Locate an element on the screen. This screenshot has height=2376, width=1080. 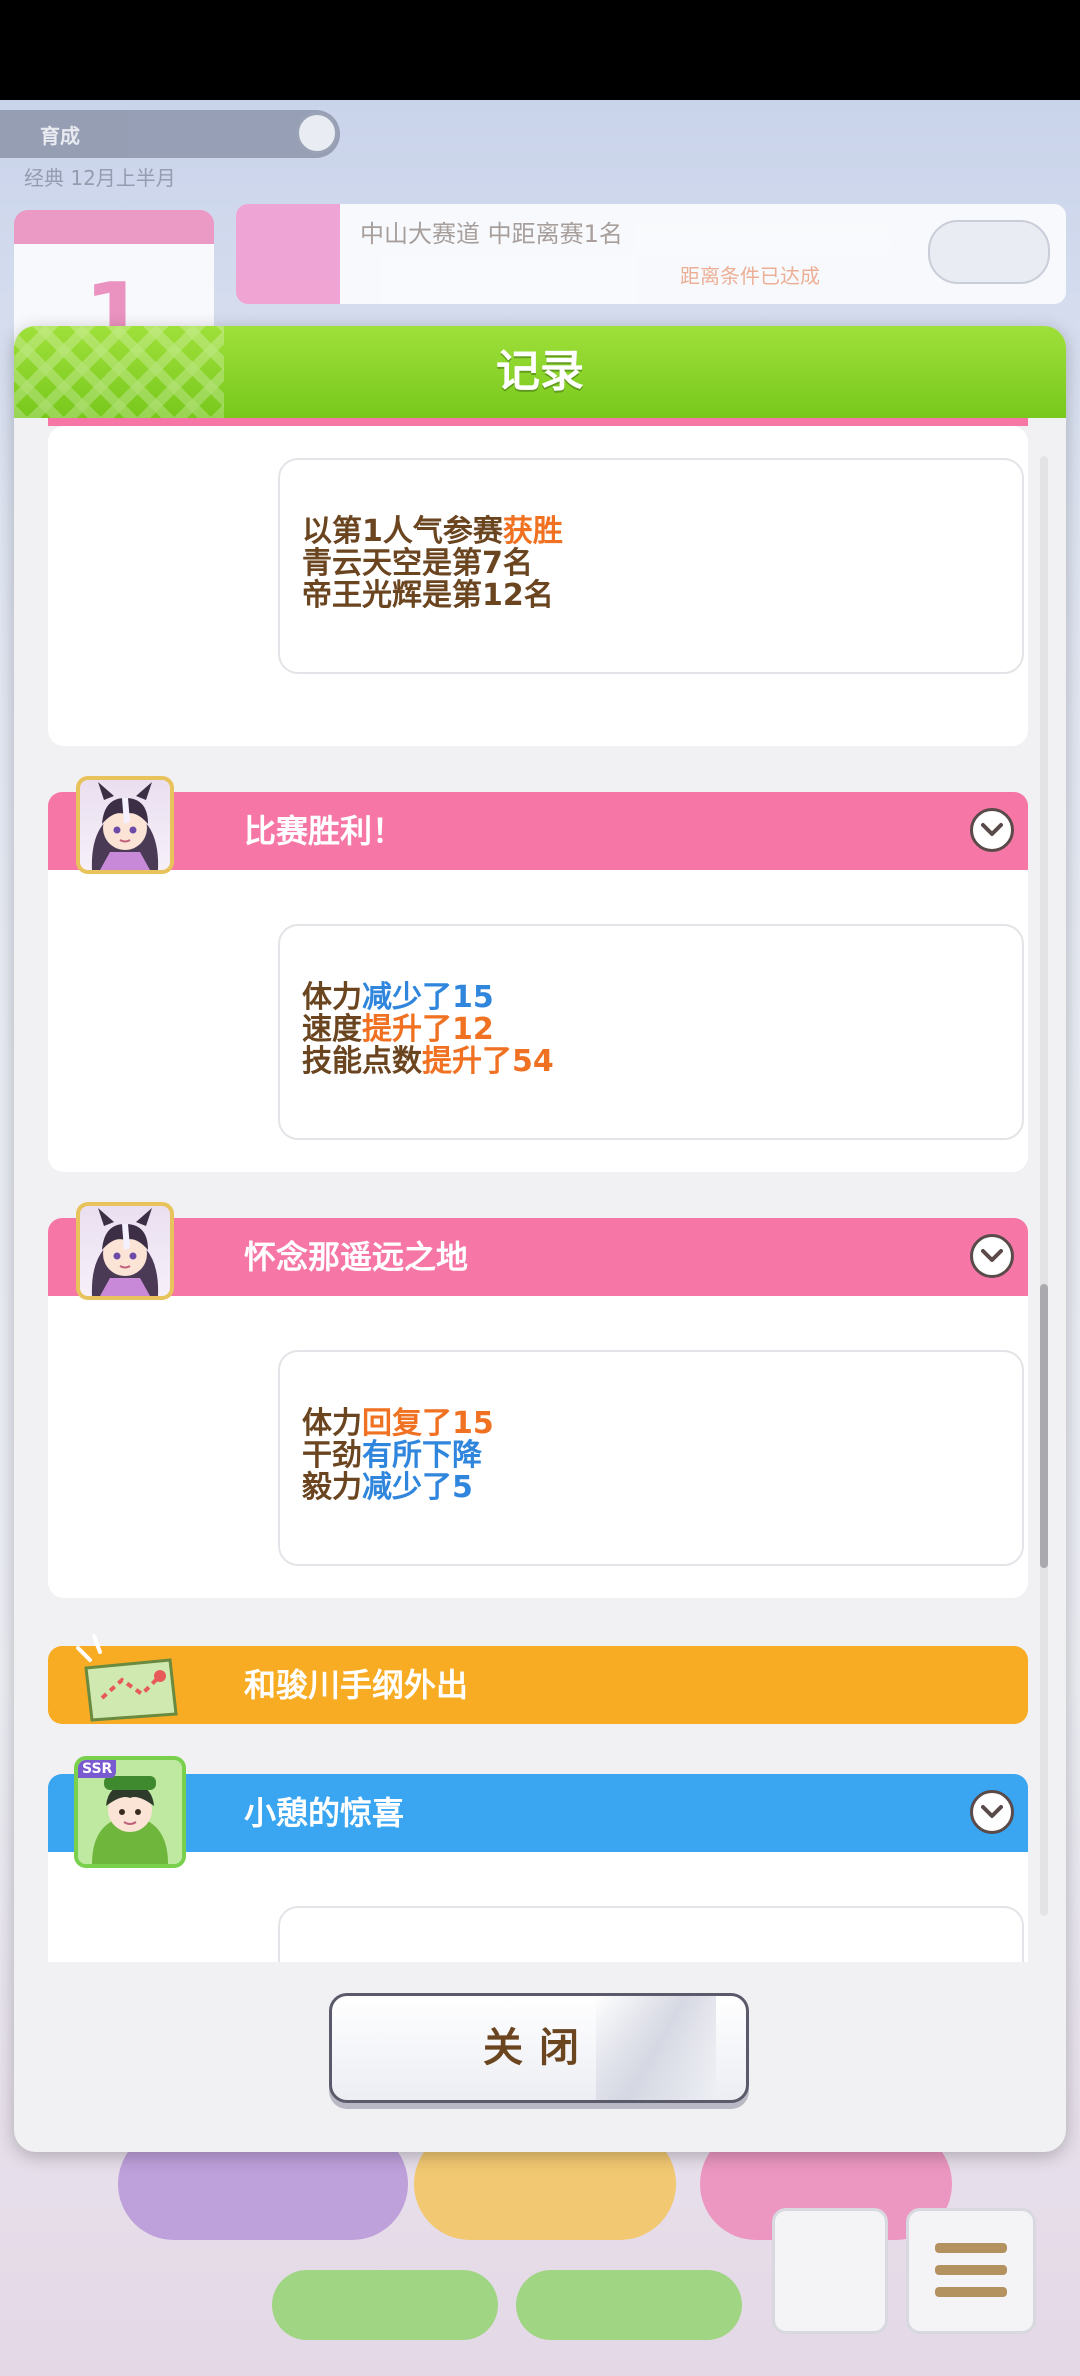
result-line: 技能点数提升了54 is located at coordinates (428, 1062).